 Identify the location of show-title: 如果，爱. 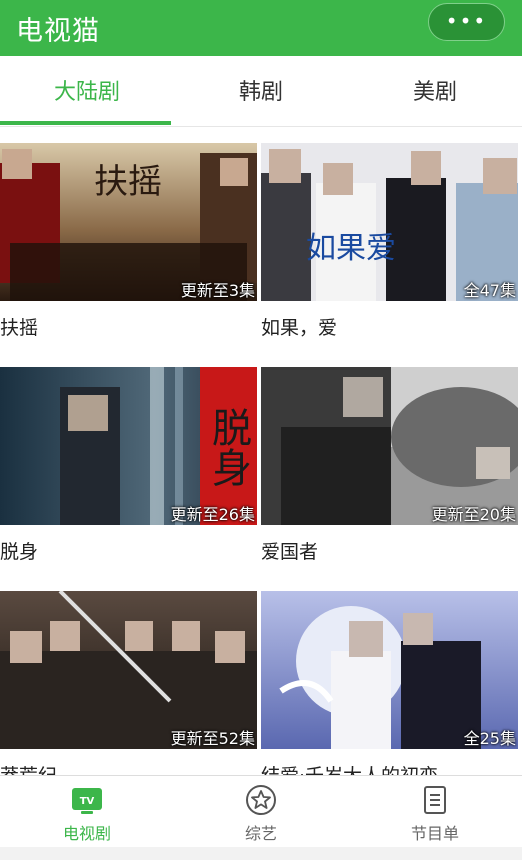
(299, 326).